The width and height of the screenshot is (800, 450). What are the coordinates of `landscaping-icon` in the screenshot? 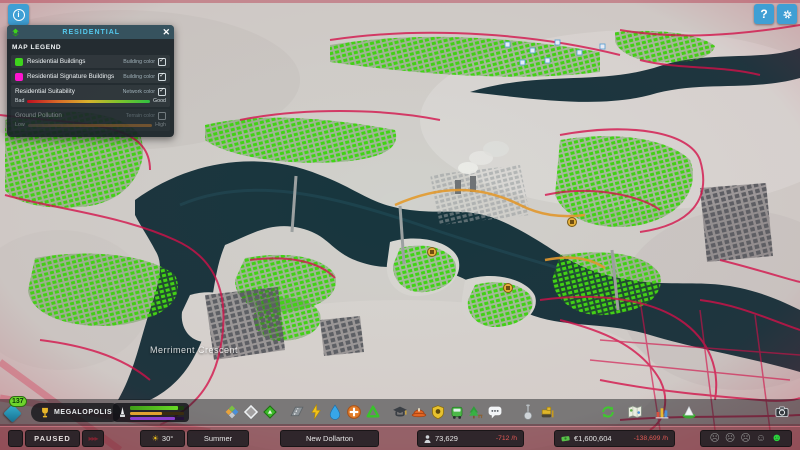 It's located at (527, 412).